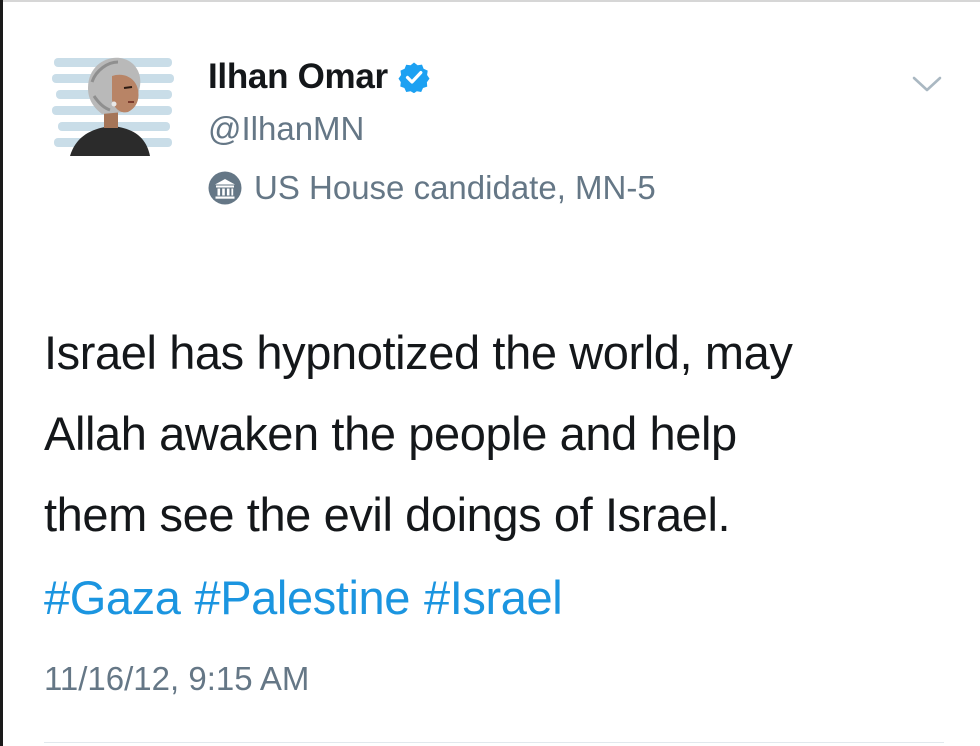 The height and width of the screenshot is (746, 980). I want to click on avatar, so click(114, 104).